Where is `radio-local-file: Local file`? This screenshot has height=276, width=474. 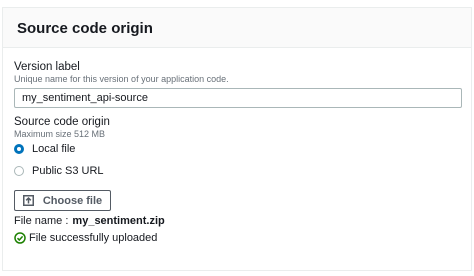
radio-local-file: Local file is located at coordinates (44, 149).